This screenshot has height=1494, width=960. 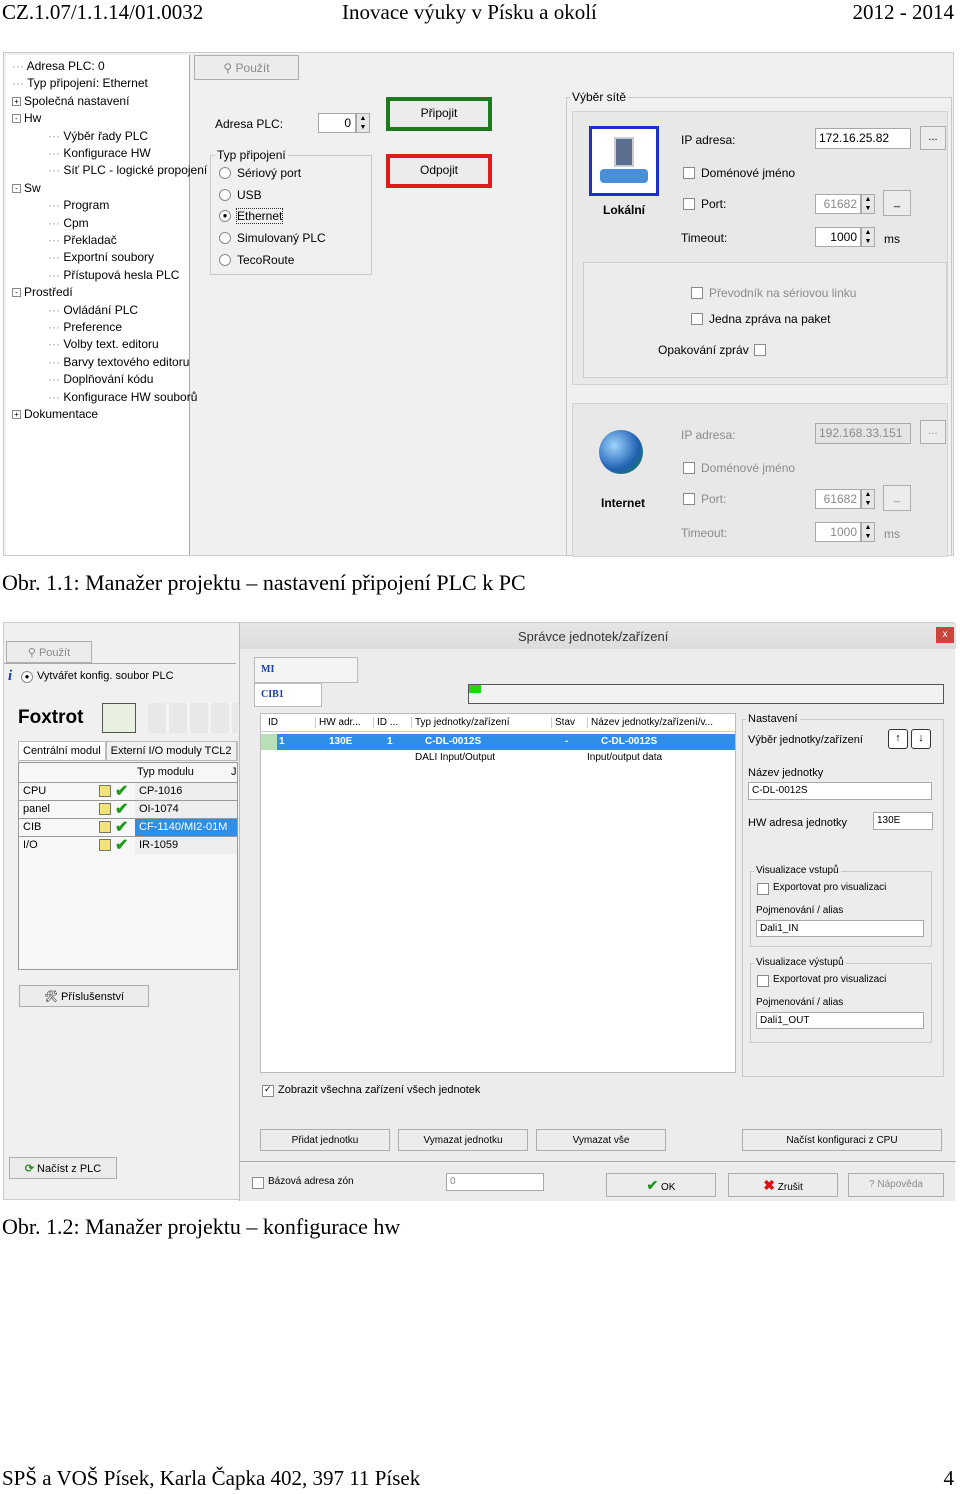 I want to click on local-port-spinner: ▲ ▼, so click(x=868, y=204).